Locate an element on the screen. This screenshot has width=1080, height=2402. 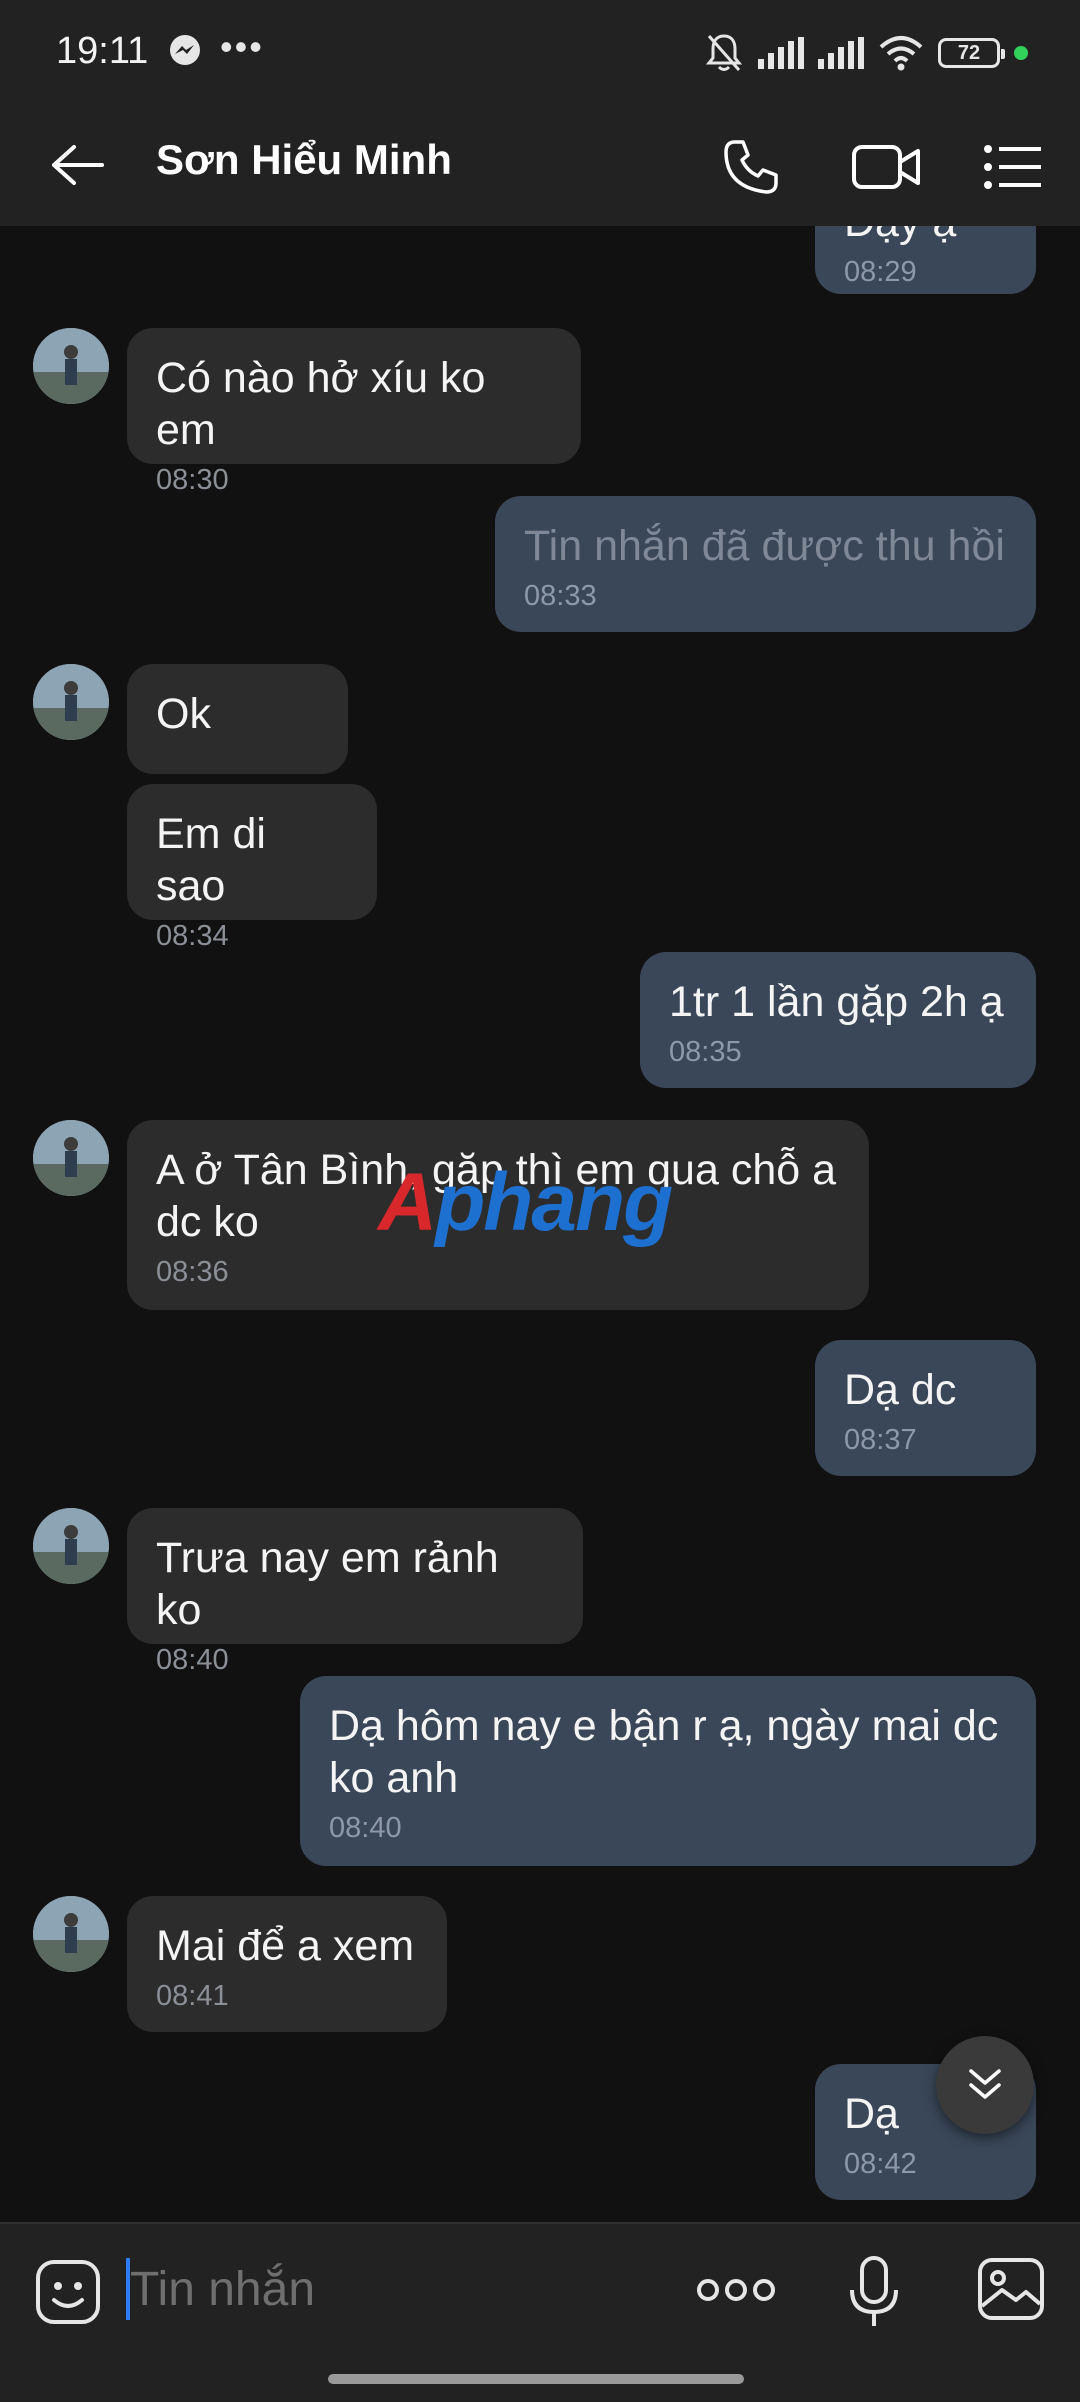
voice-call-button is located at coordinates (751, 167).